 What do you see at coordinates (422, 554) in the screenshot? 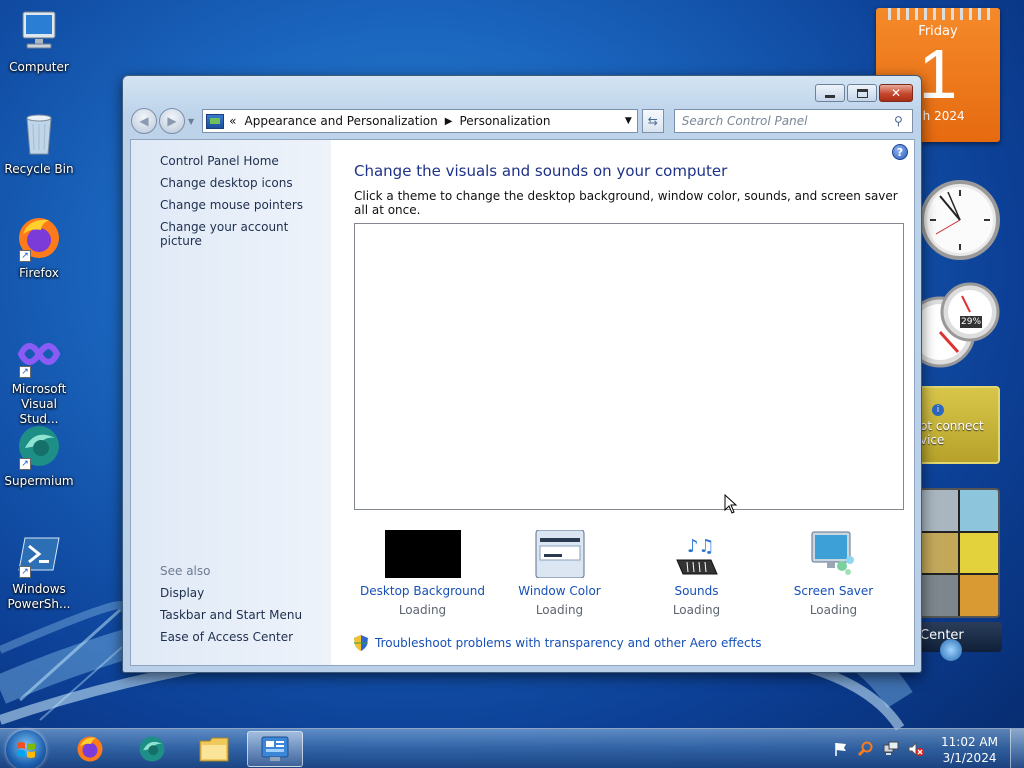
I see `desktop-background-icon` at bounding box center [422, 554].